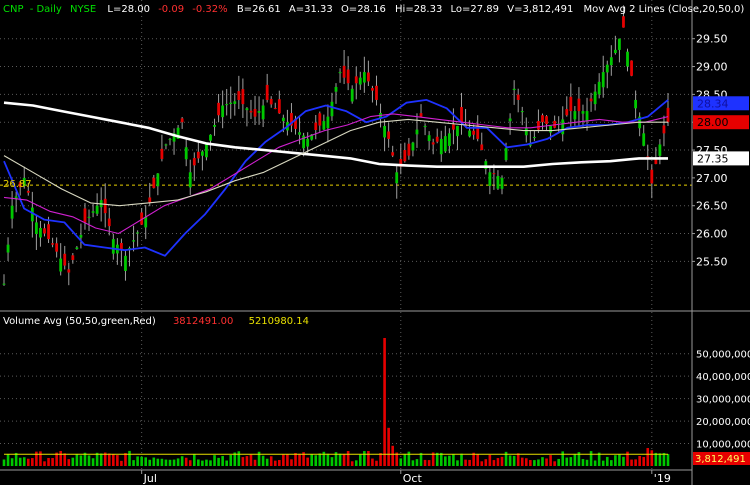 This screenshot has width=750, height=485. Describe the element at coordinates (259, 9) in the screenshot. I see `header-bid: B=26.61` at that location.